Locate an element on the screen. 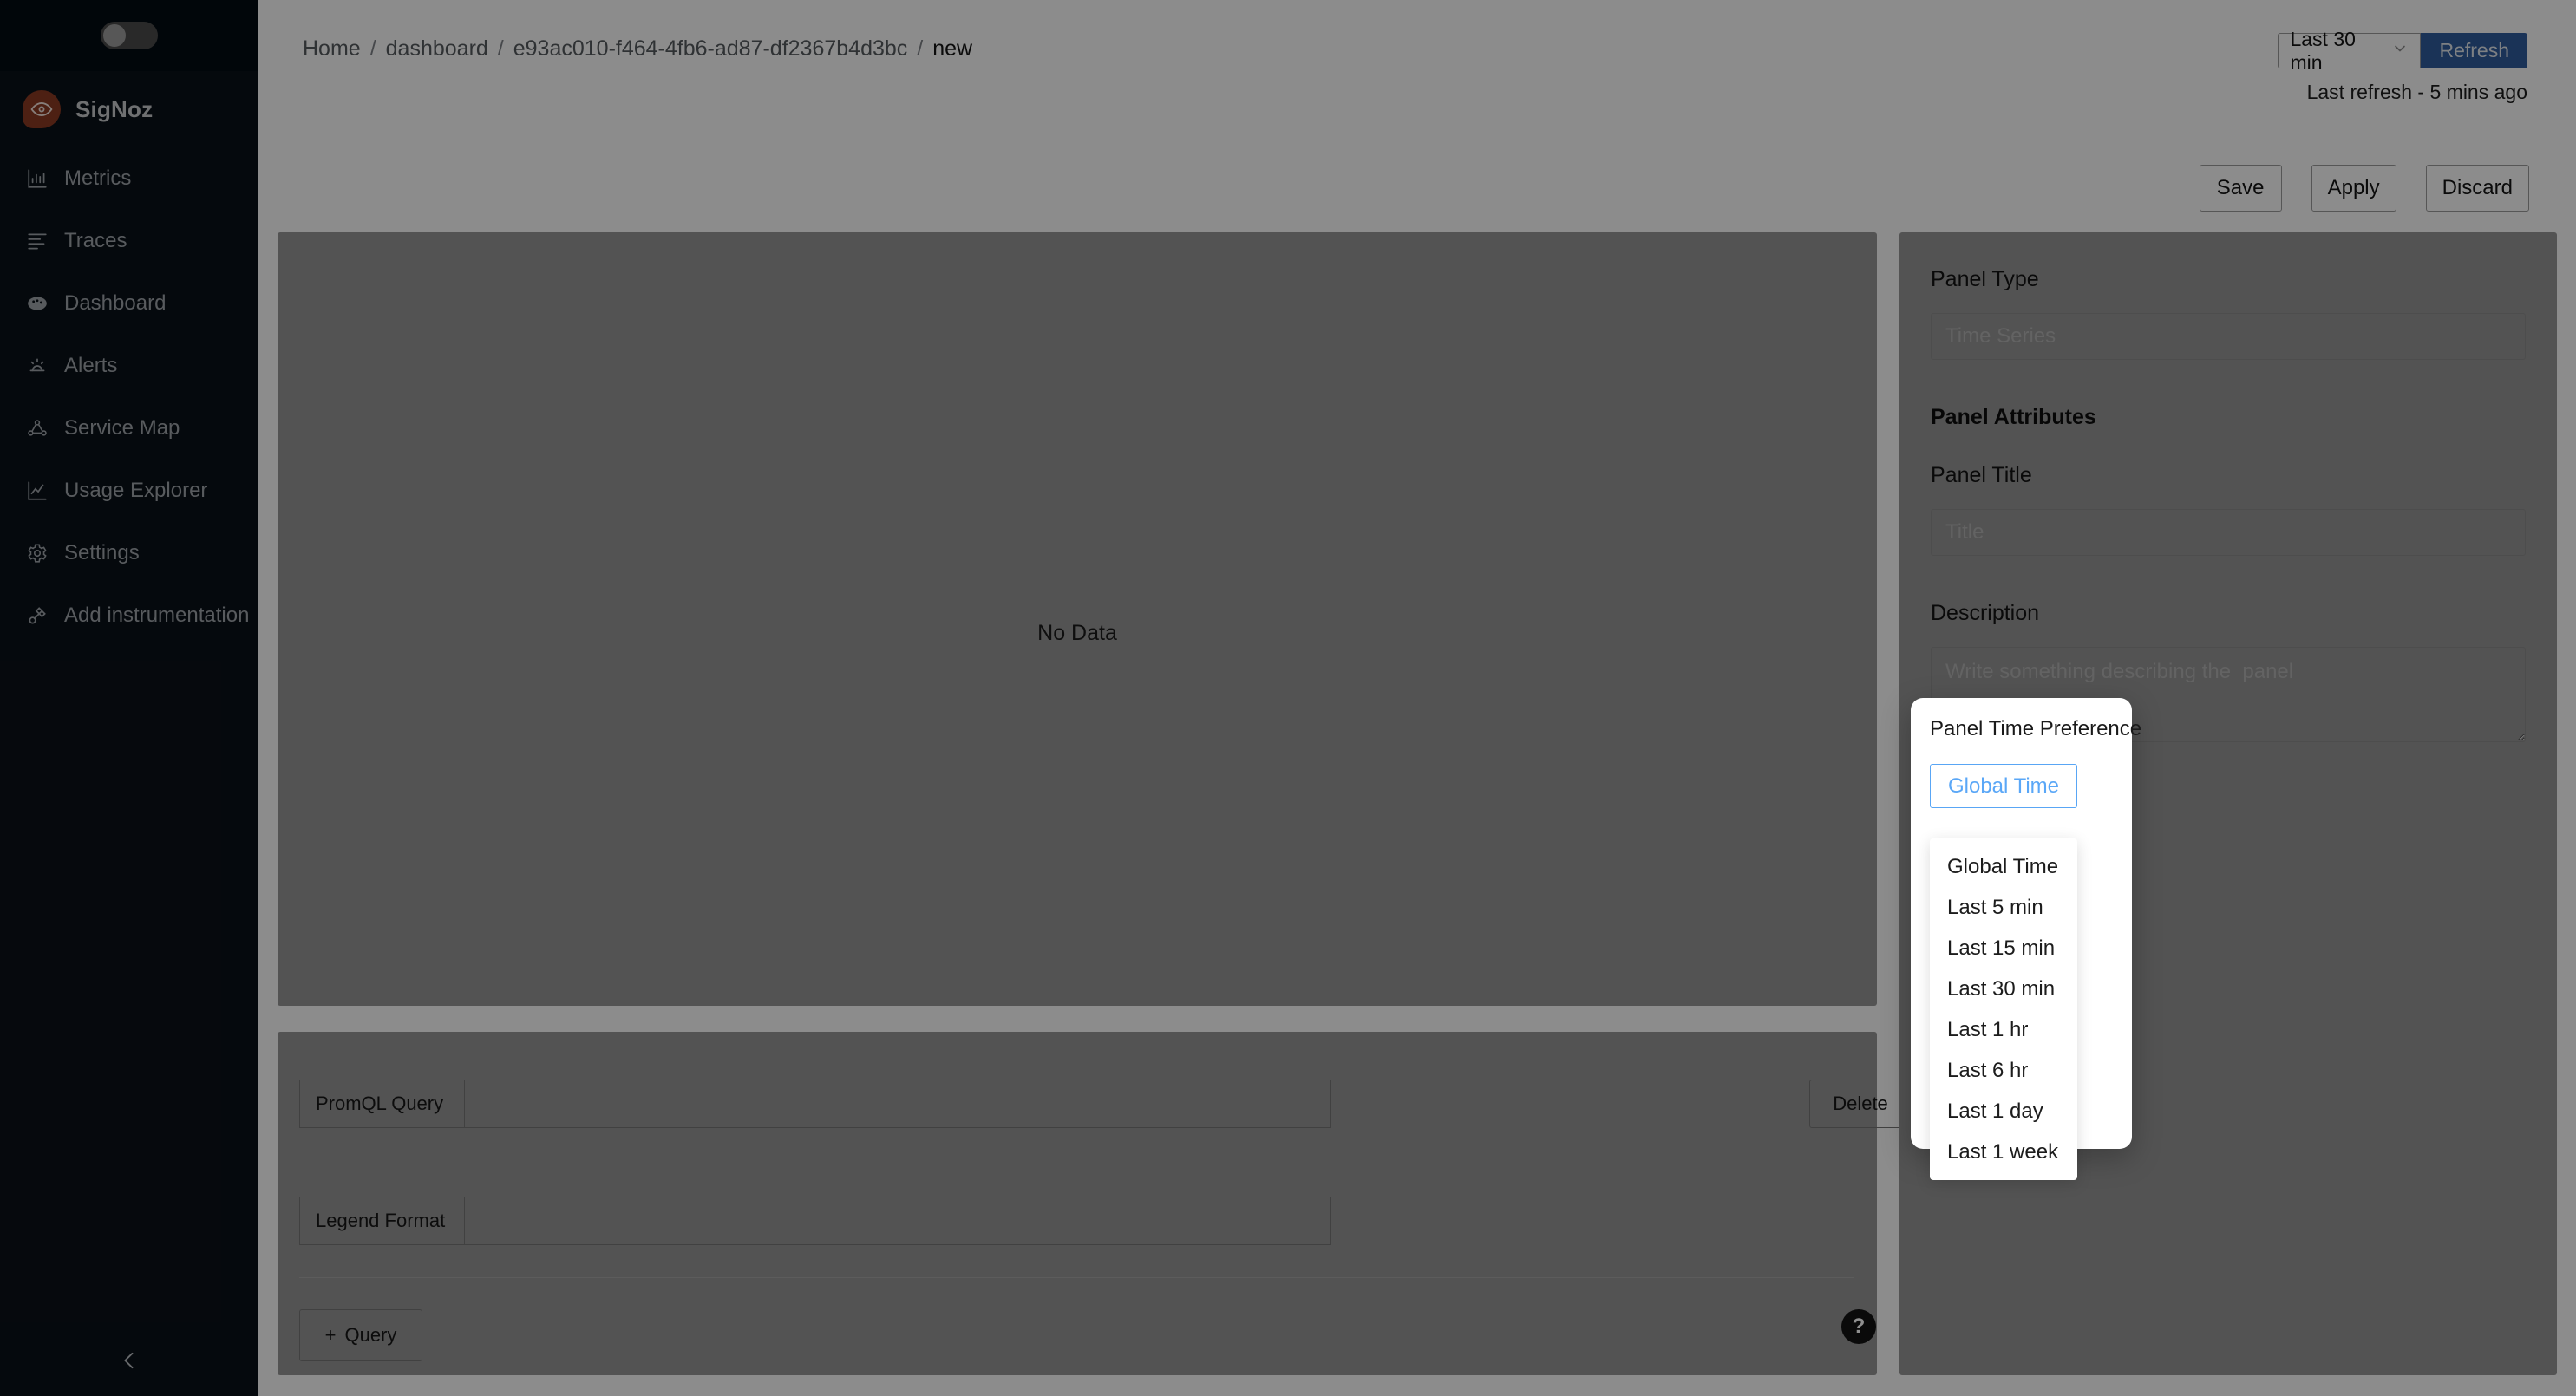 This screenshot has width=2576, height=1396. alert-bell-icon is located at coordinates (37, 366).